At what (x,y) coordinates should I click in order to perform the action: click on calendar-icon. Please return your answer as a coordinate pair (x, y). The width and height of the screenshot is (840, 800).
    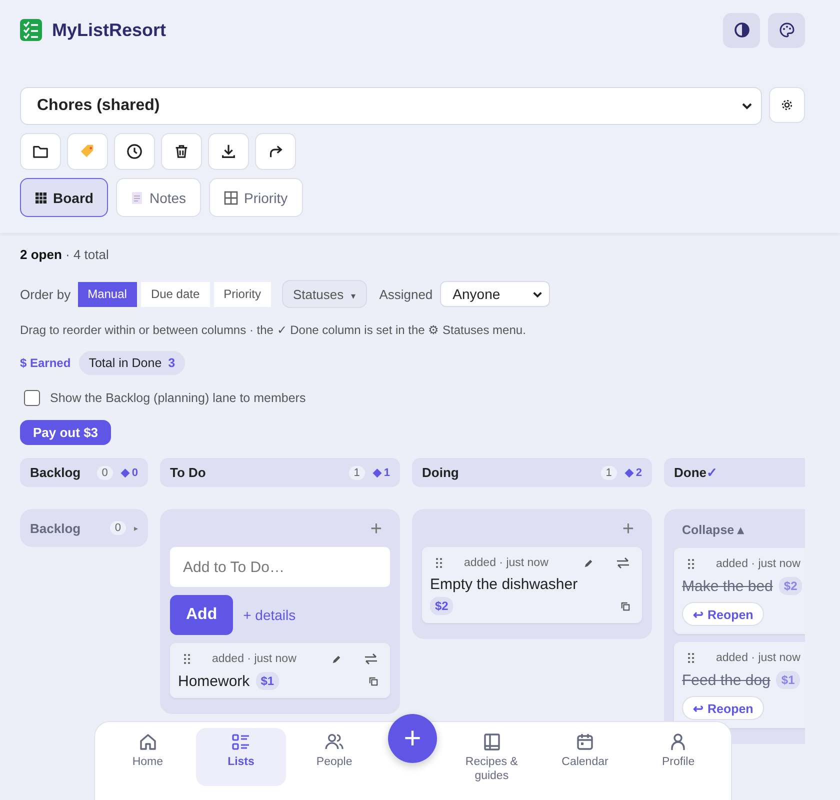
    Looking at the image, I should click on (584, 742).